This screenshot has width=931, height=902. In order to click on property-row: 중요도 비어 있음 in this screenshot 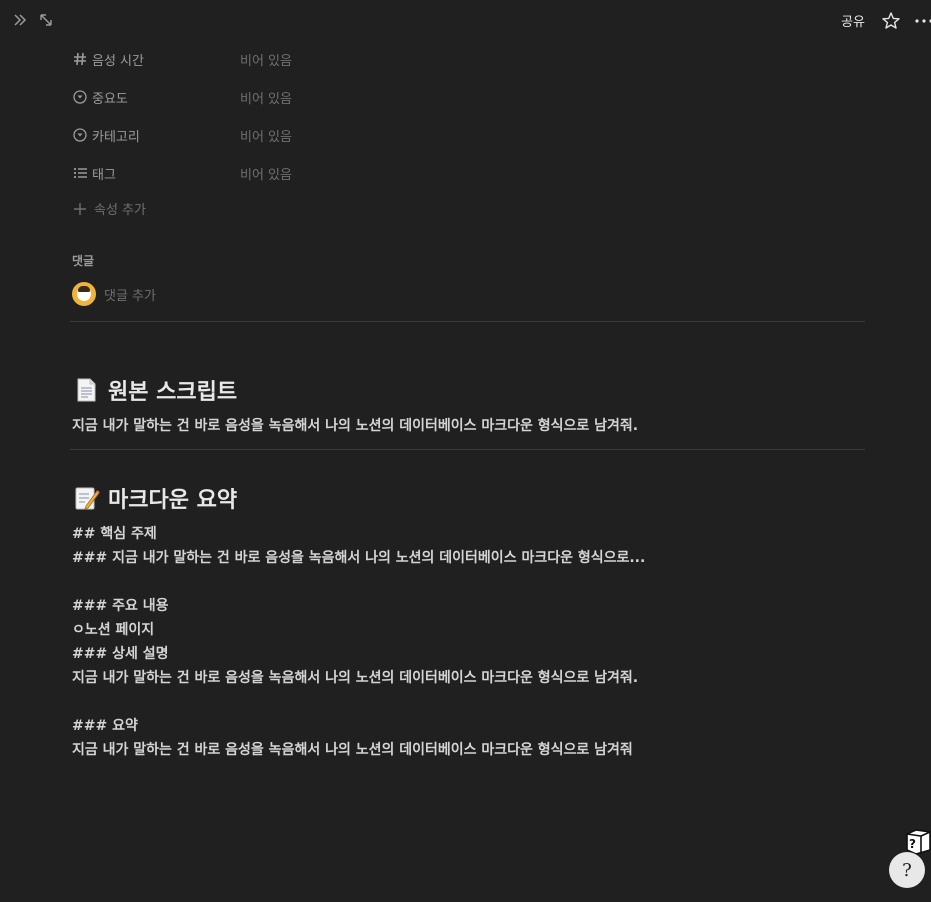, I will do `click(272, 97)`.